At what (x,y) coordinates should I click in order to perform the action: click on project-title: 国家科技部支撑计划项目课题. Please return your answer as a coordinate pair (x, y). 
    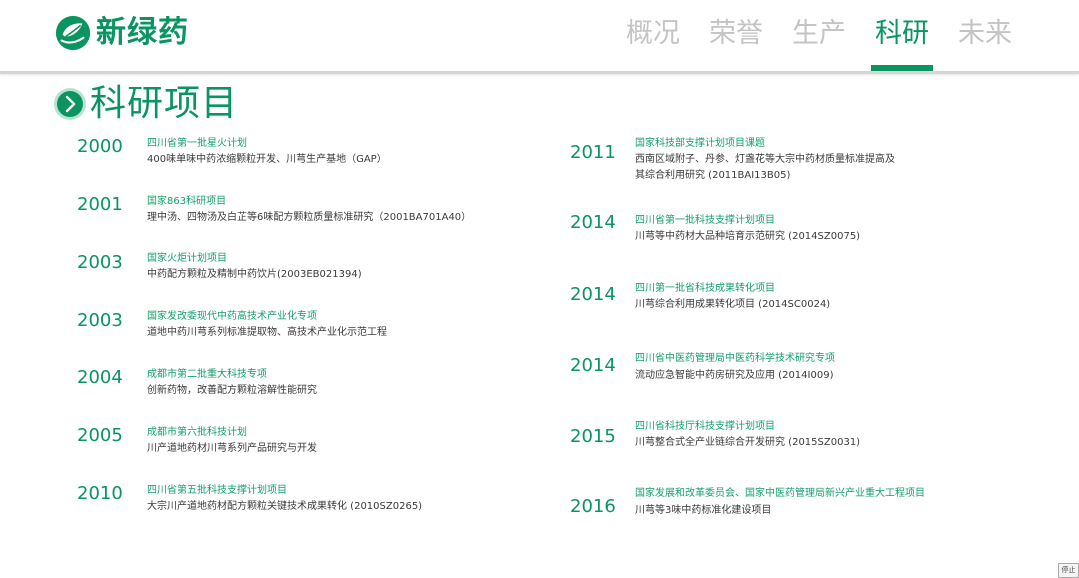
    Looking at the image, I should click on (700, 143).